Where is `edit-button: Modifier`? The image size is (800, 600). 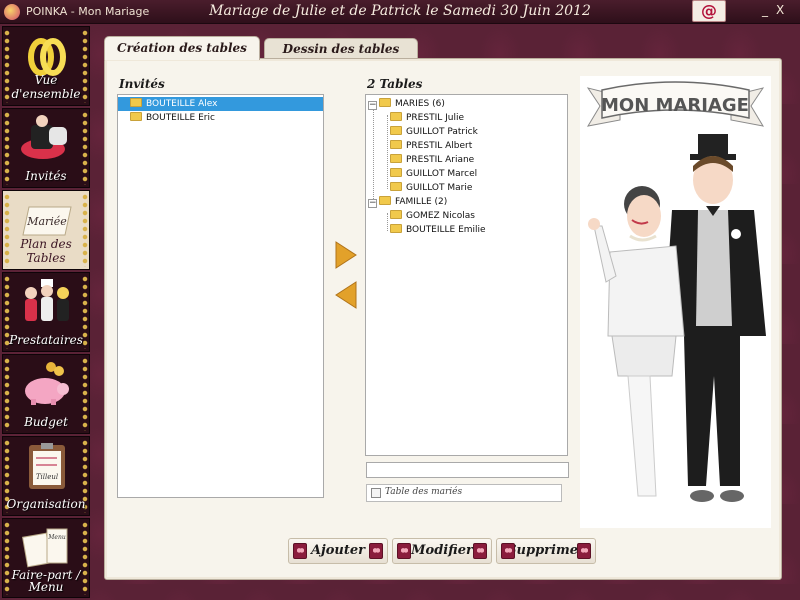
edit-button: Modifier is located at coordinates (442, 551).